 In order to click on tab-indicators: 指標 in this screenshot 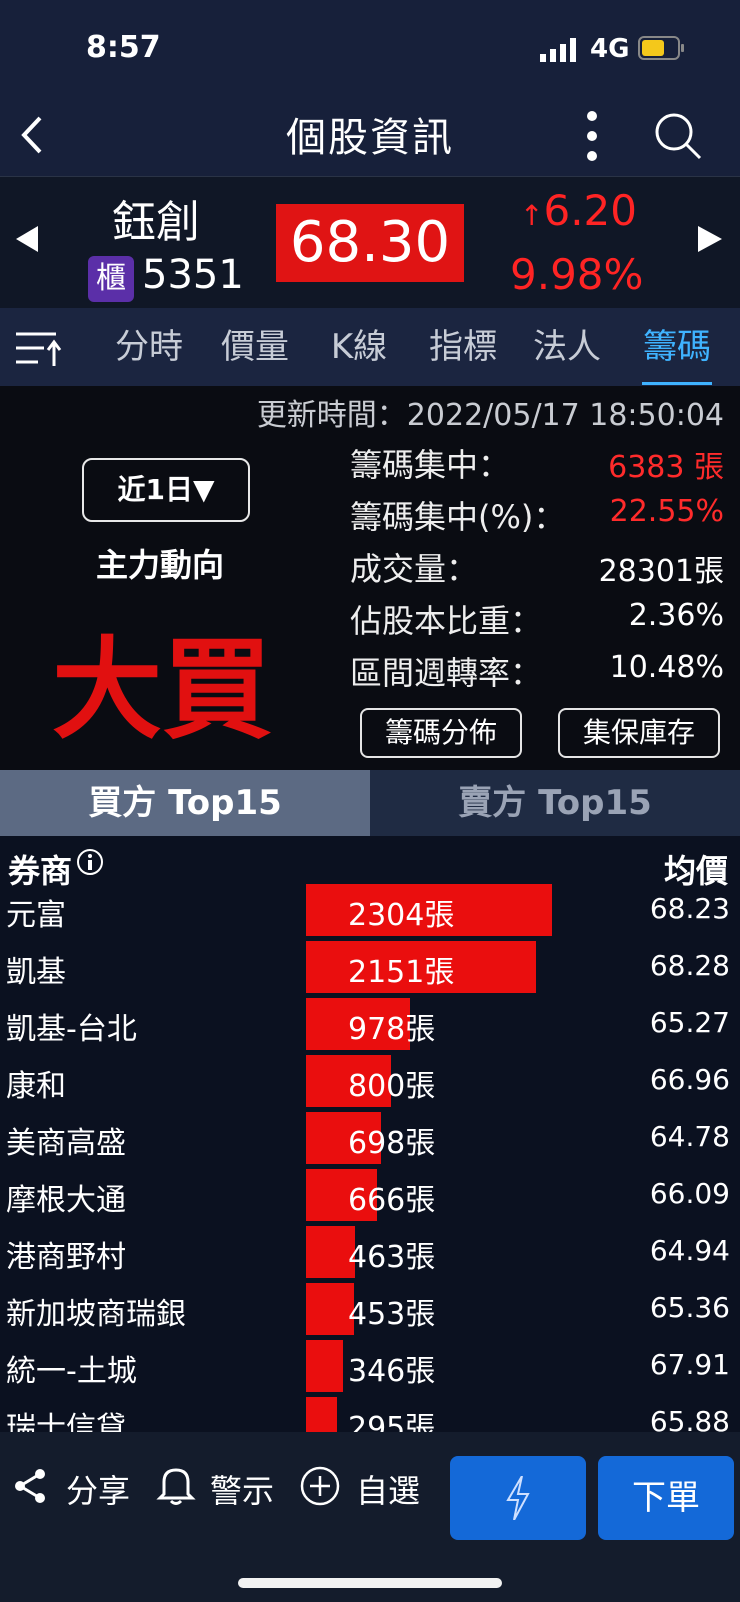, I will do `click(463, 347)`.